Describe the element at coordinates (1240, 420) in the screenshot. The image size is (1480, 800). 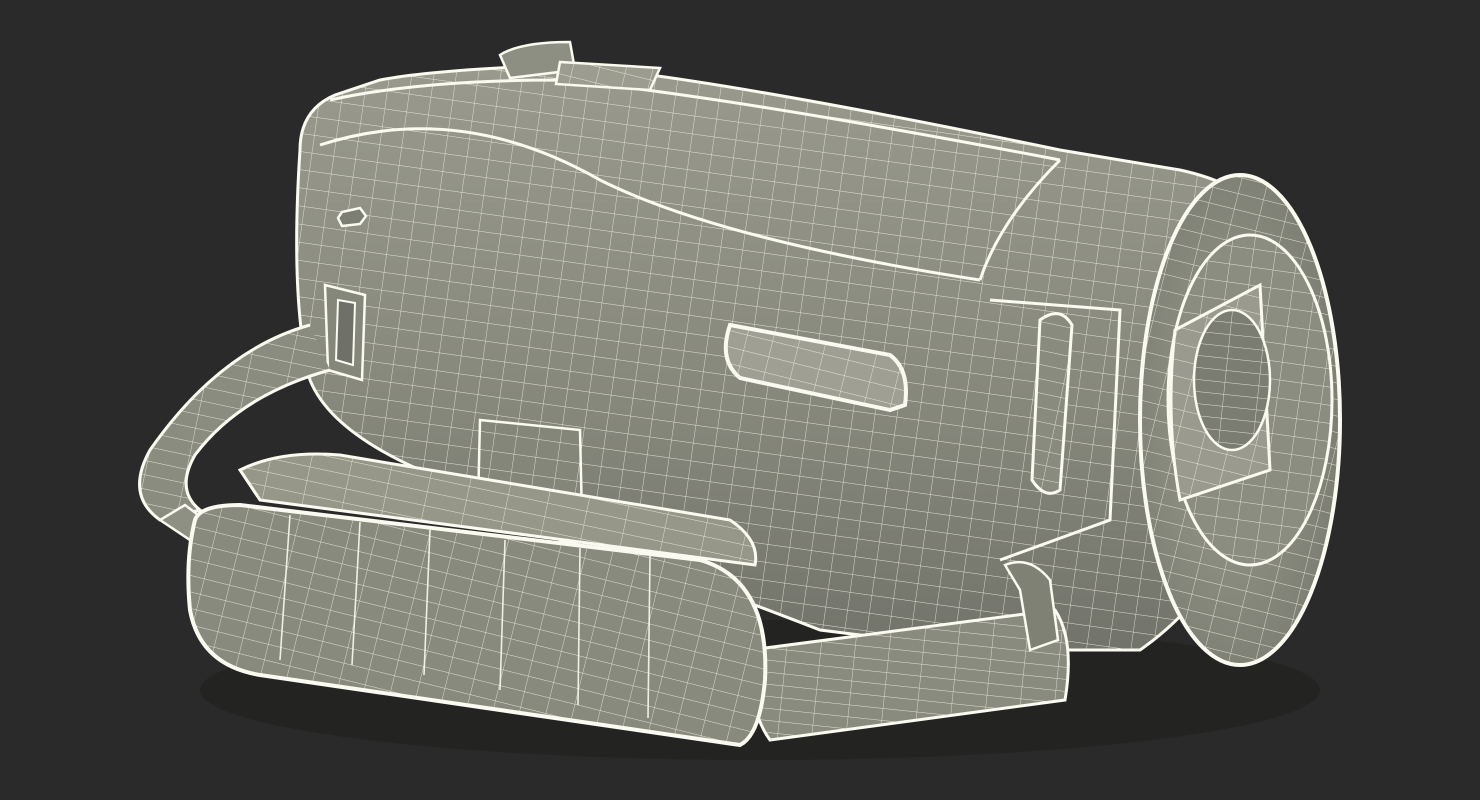
I see `lens-barrel` at that location.